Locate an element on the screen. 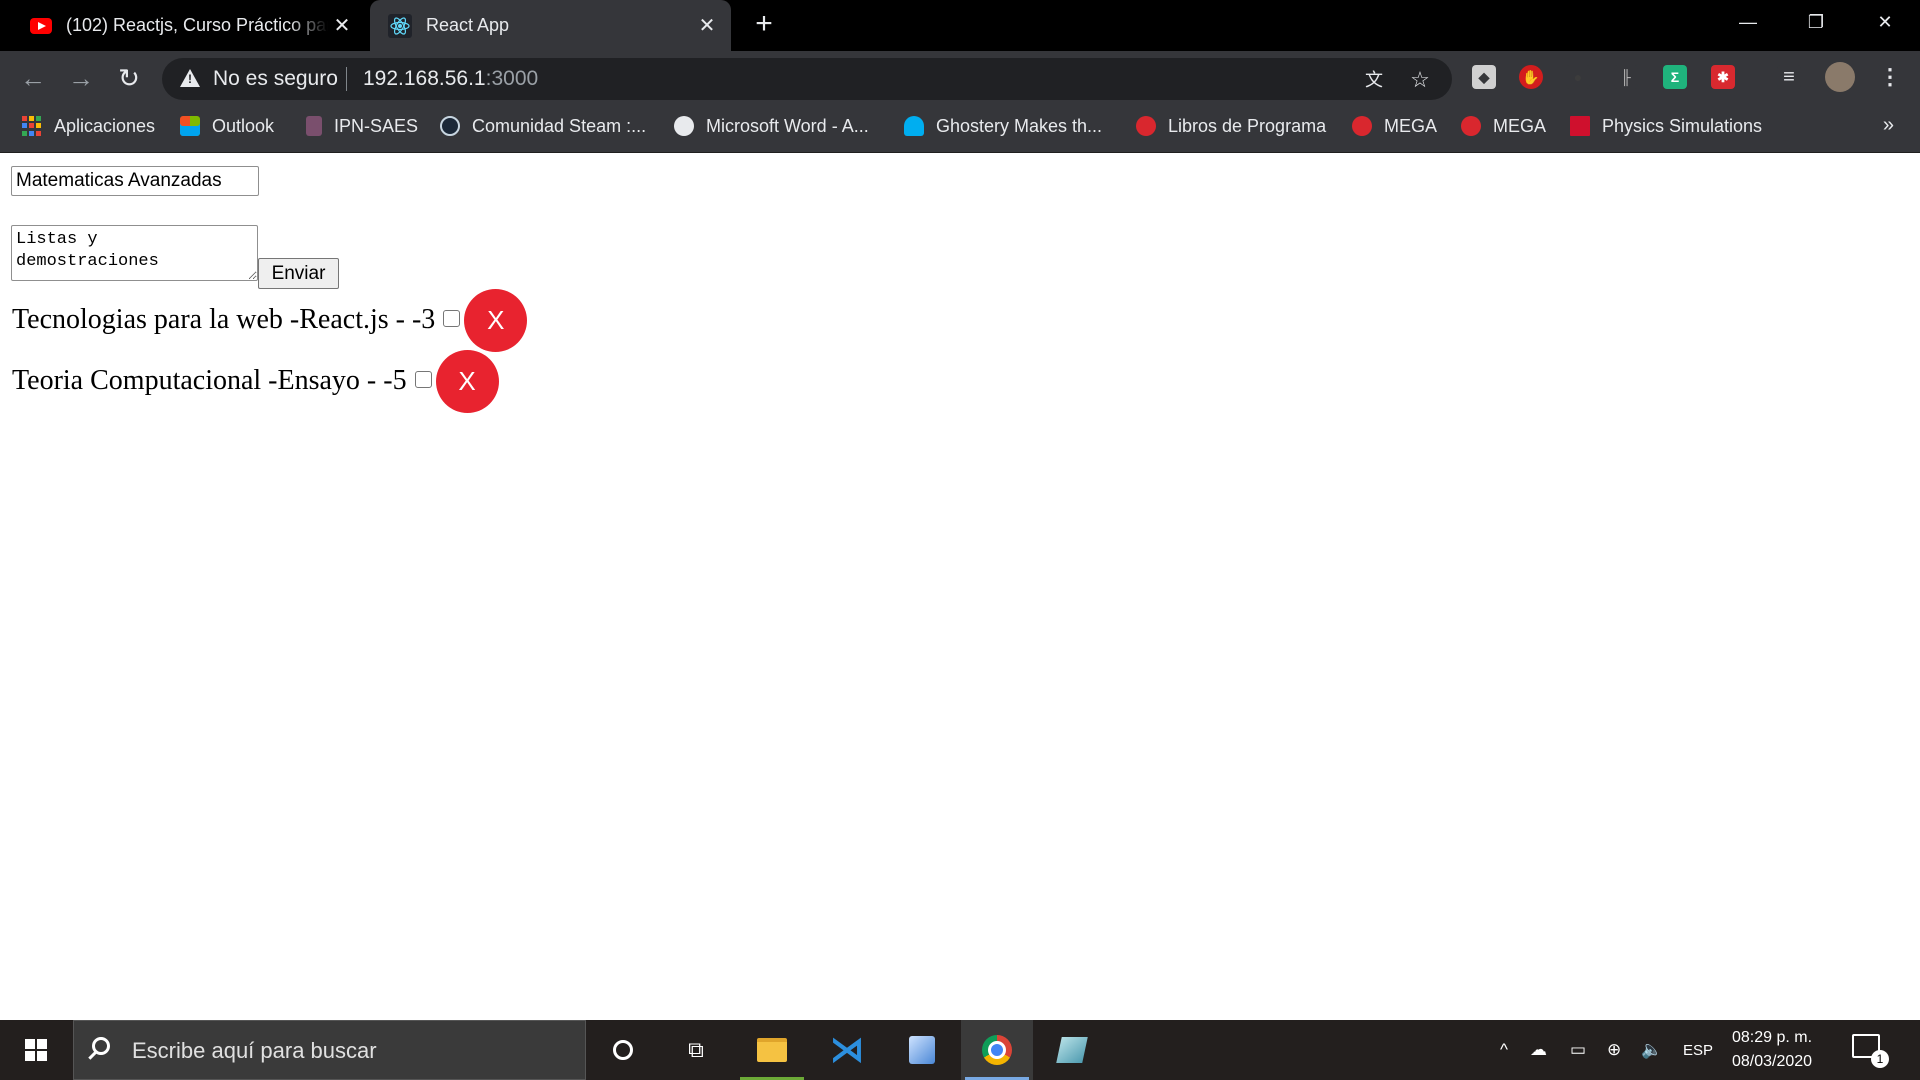  warning-icon is located at coordinates (190, 78).